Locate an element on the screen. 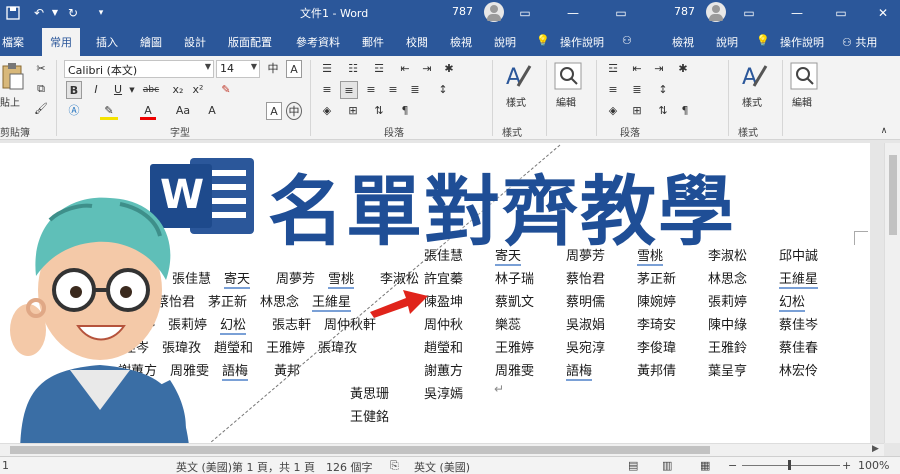  tell-me: 操作說明 is located at coordinates (582, 42).